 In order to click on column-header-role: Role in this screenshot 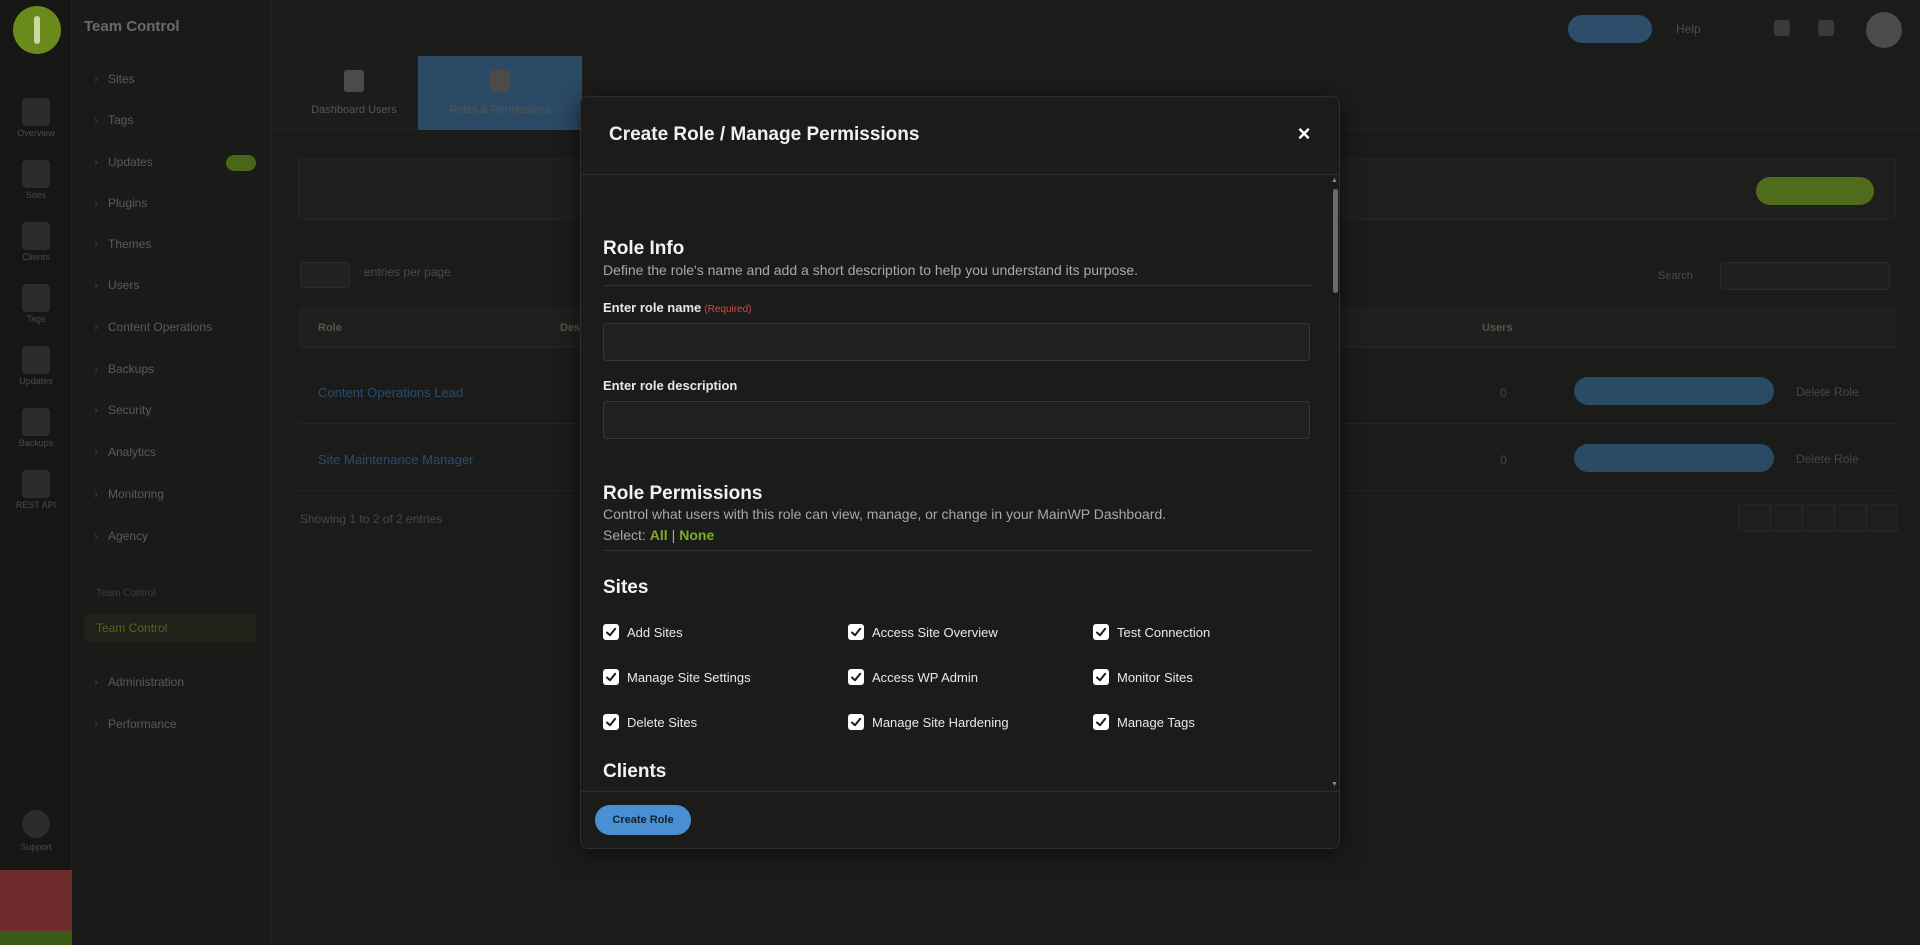, I will do `click(330, 328)`.